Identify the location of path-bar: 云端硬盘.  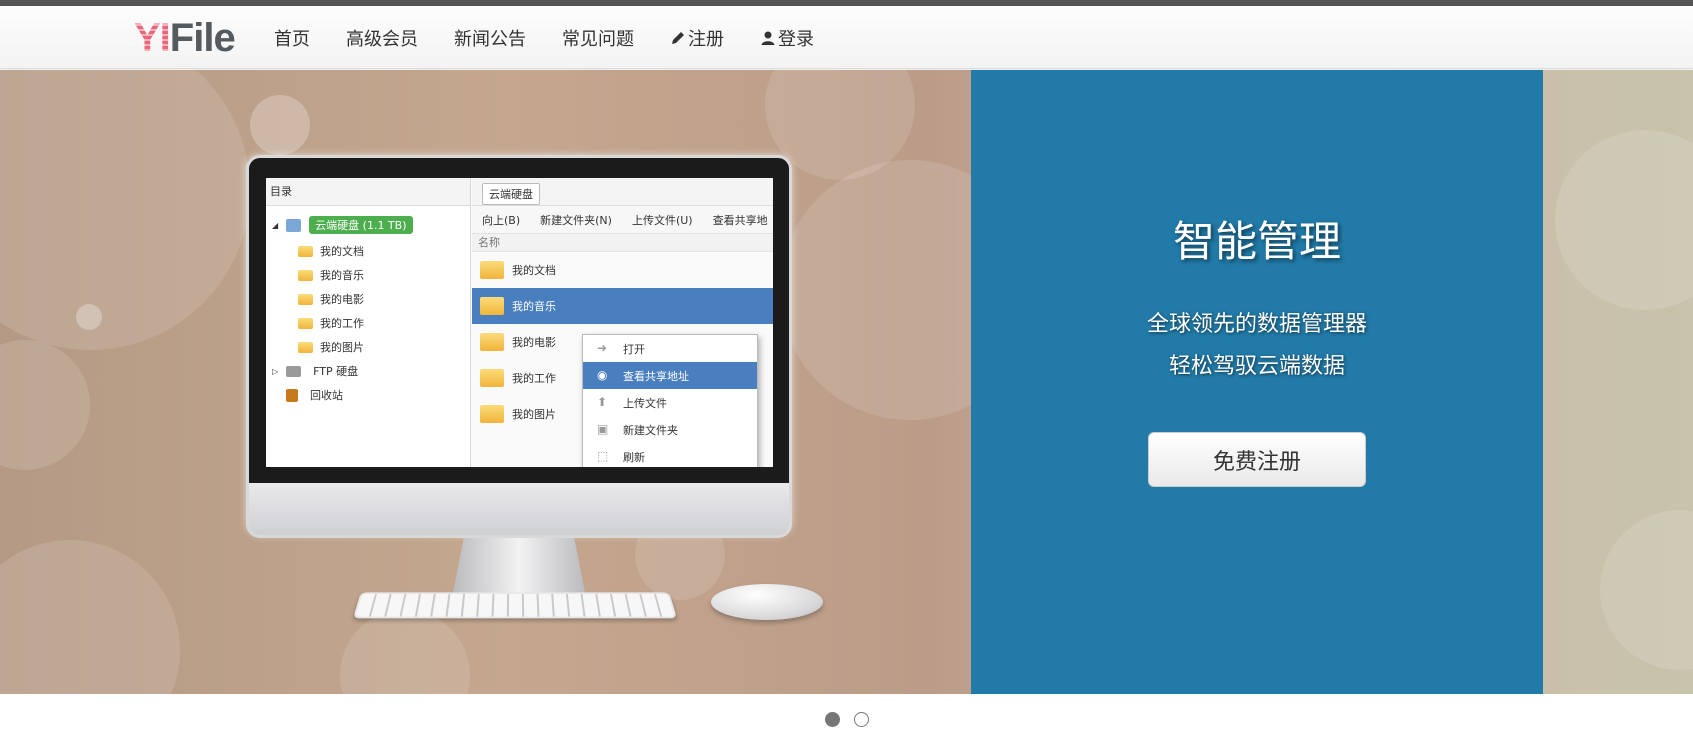
(622, 192).